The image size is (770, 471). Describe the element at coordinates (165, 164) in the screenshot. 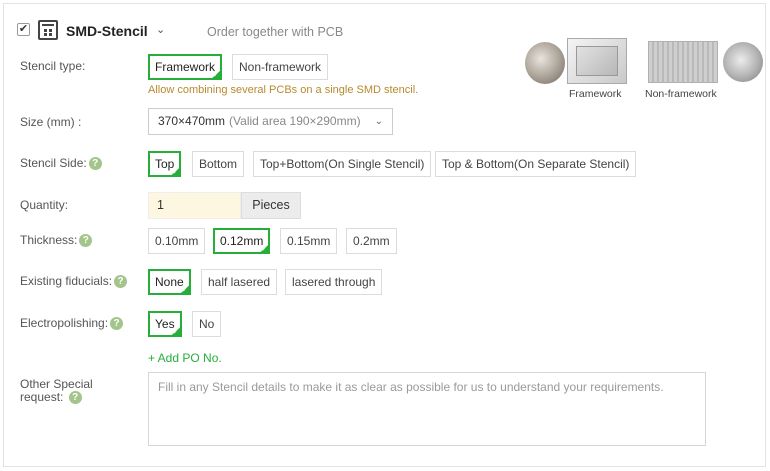

I see `stencil-side-top: Top` at that location.